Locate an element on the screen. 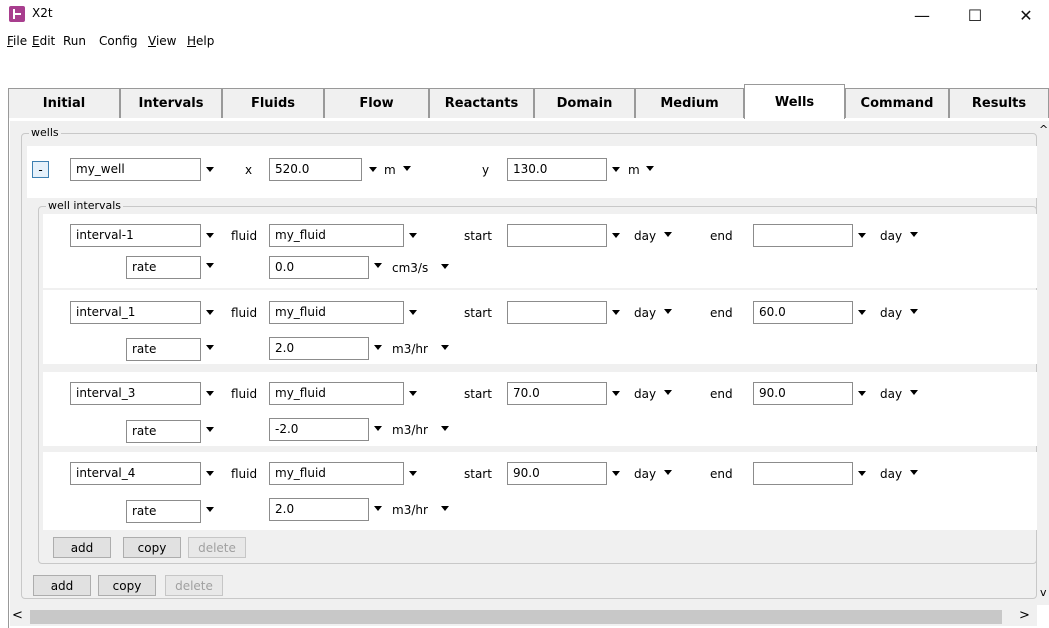 This screenshot has width=1049, height=628. interval-name-select: interval_3 is located at coordinates (135, 393).